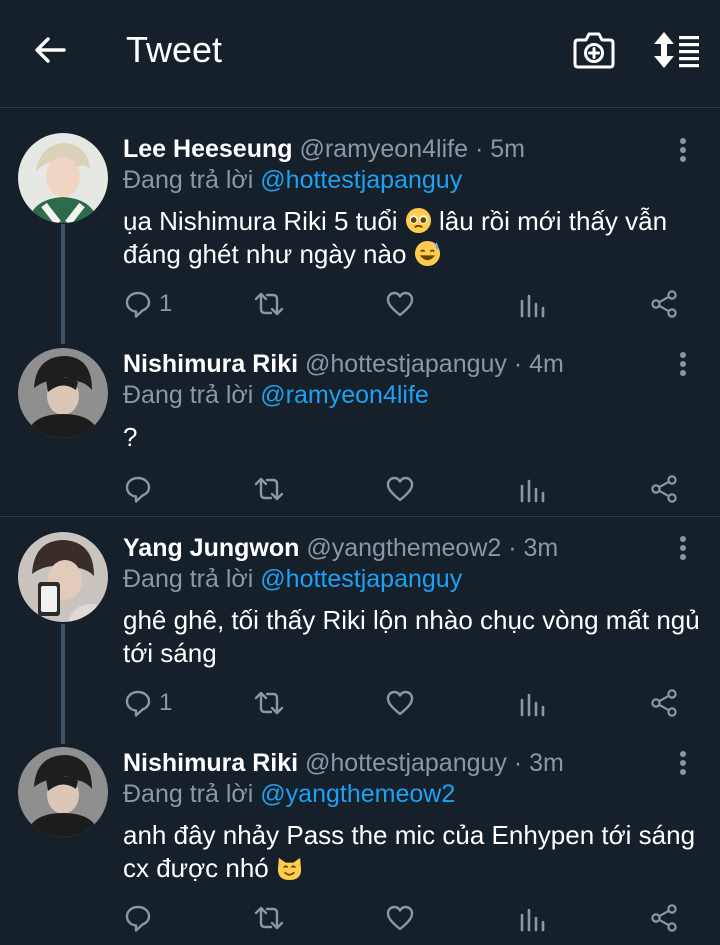 The height and width of the screenshot is (945, 720). I want to click on tweet-header: Nishimura Riki @hottestjapanguy · 4m, so click(343, 364).